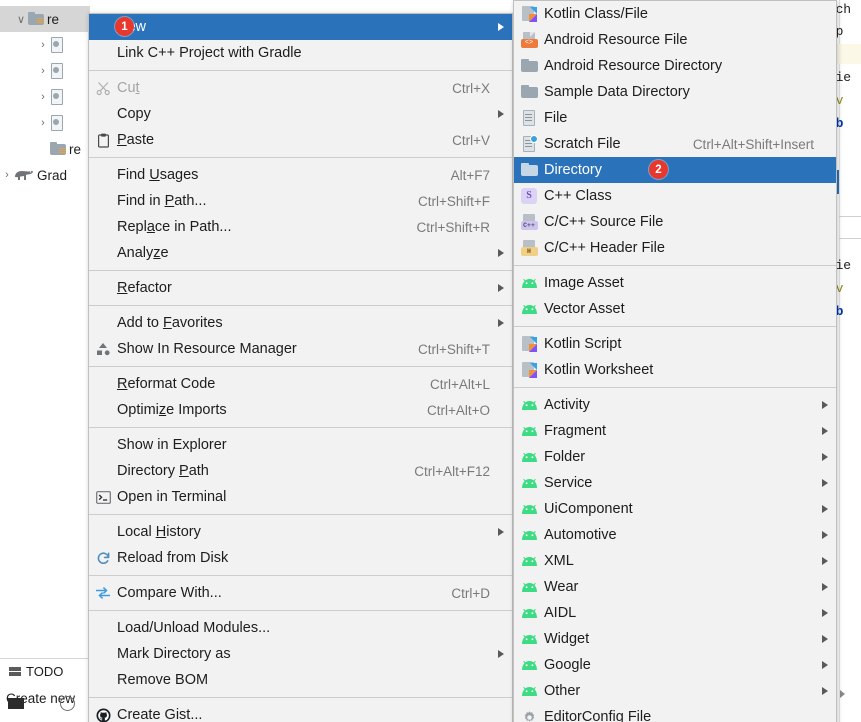 This screenshot has width=861, height=722. What do you see at coordinates (459, 384) in the screenshot?
I see `menu-item-shortcut: Ctrl+Alt+L` at bounding box center [459, 384].